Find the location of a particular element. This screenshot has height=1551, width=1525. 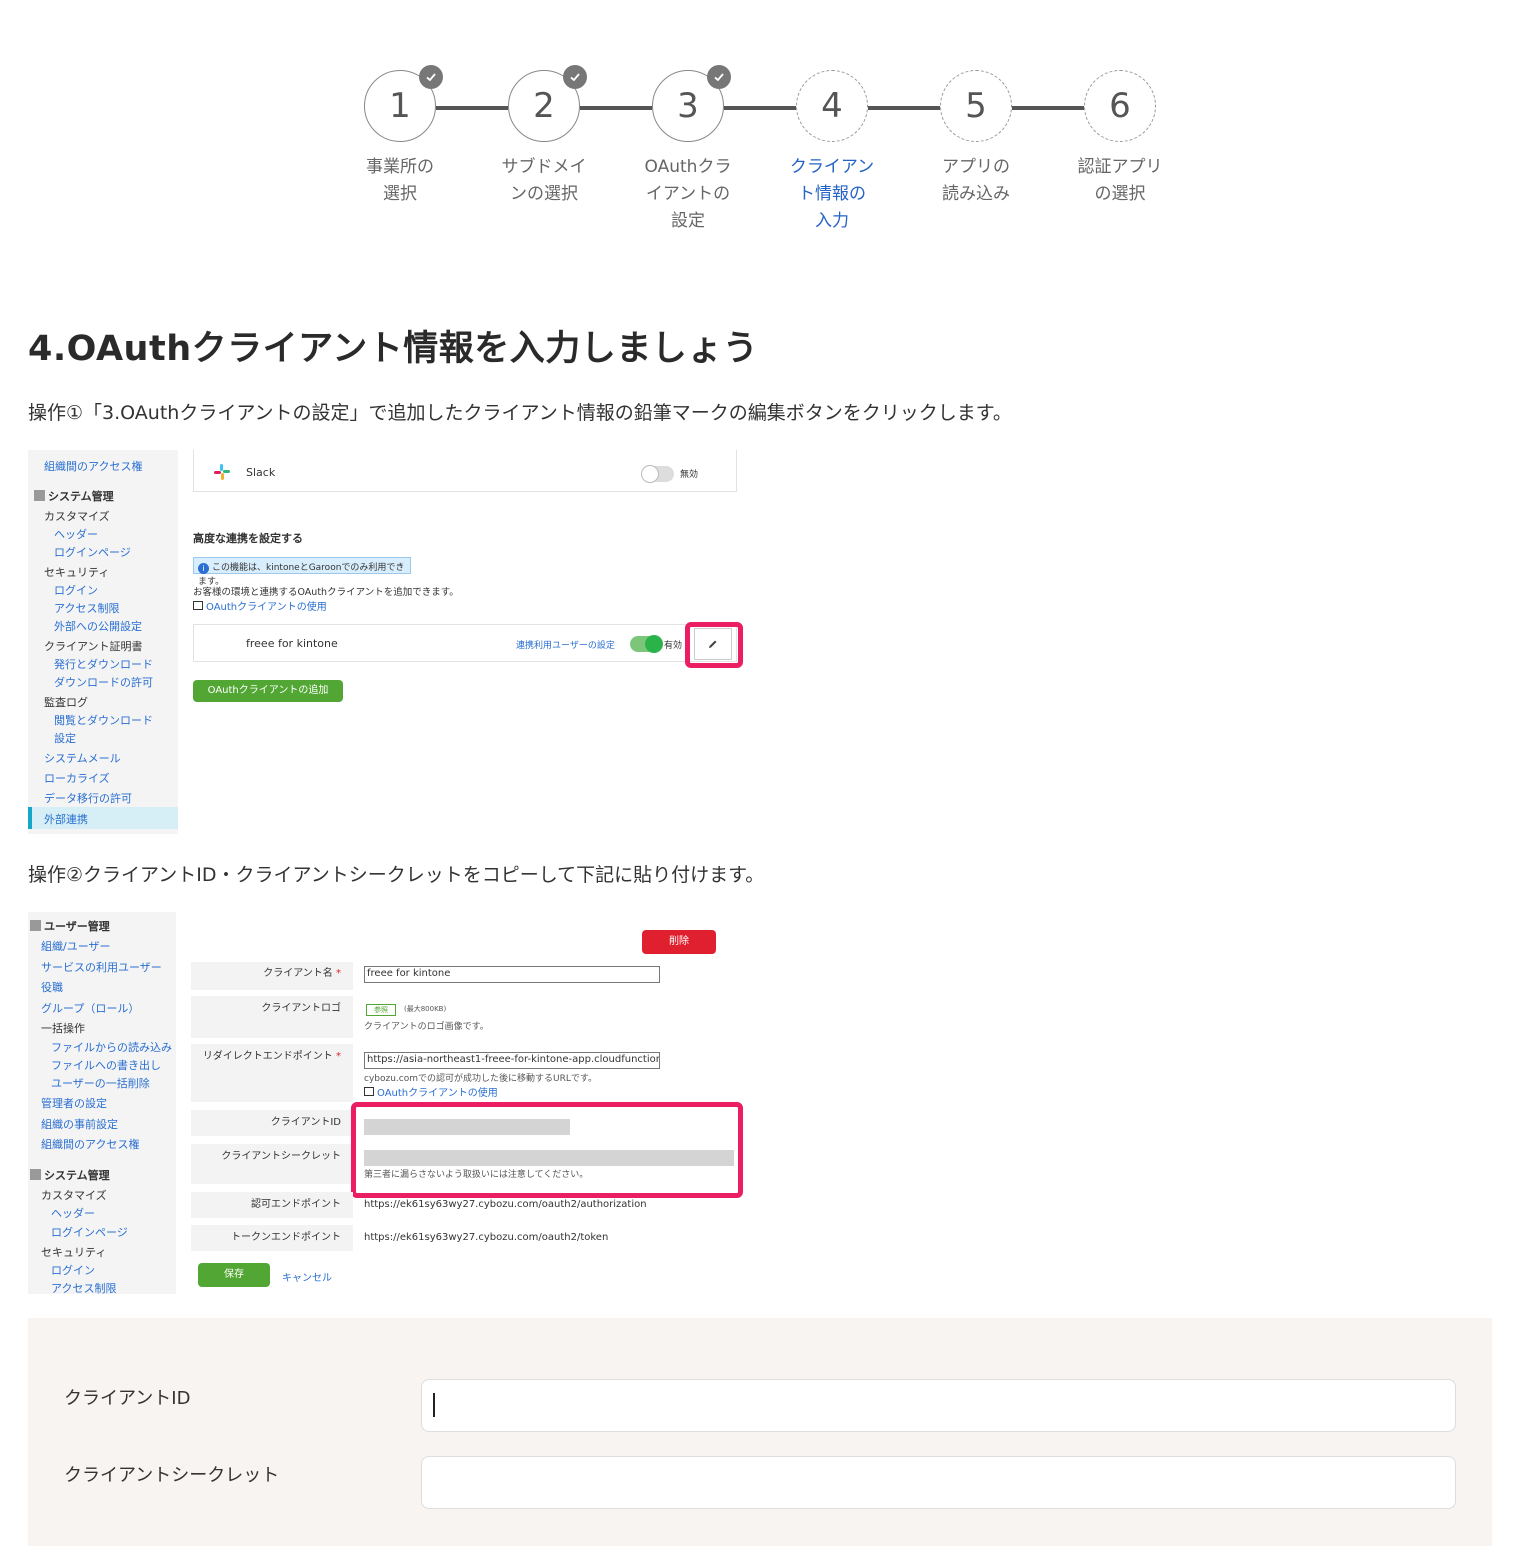

cancel-link: キャンセル is located at coordinates (307, 1276).